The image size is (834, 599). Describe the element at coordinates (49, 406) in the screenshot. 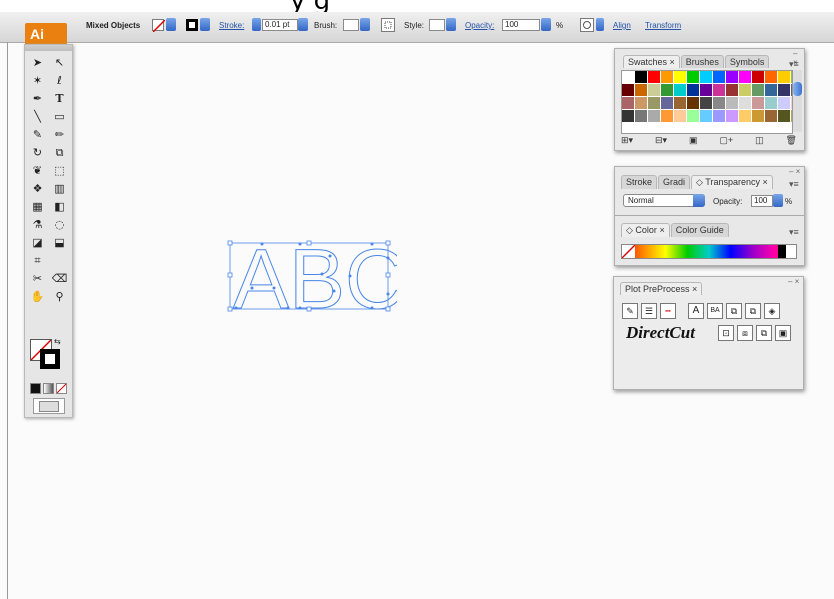

I see `screen-mode-button` at that location.